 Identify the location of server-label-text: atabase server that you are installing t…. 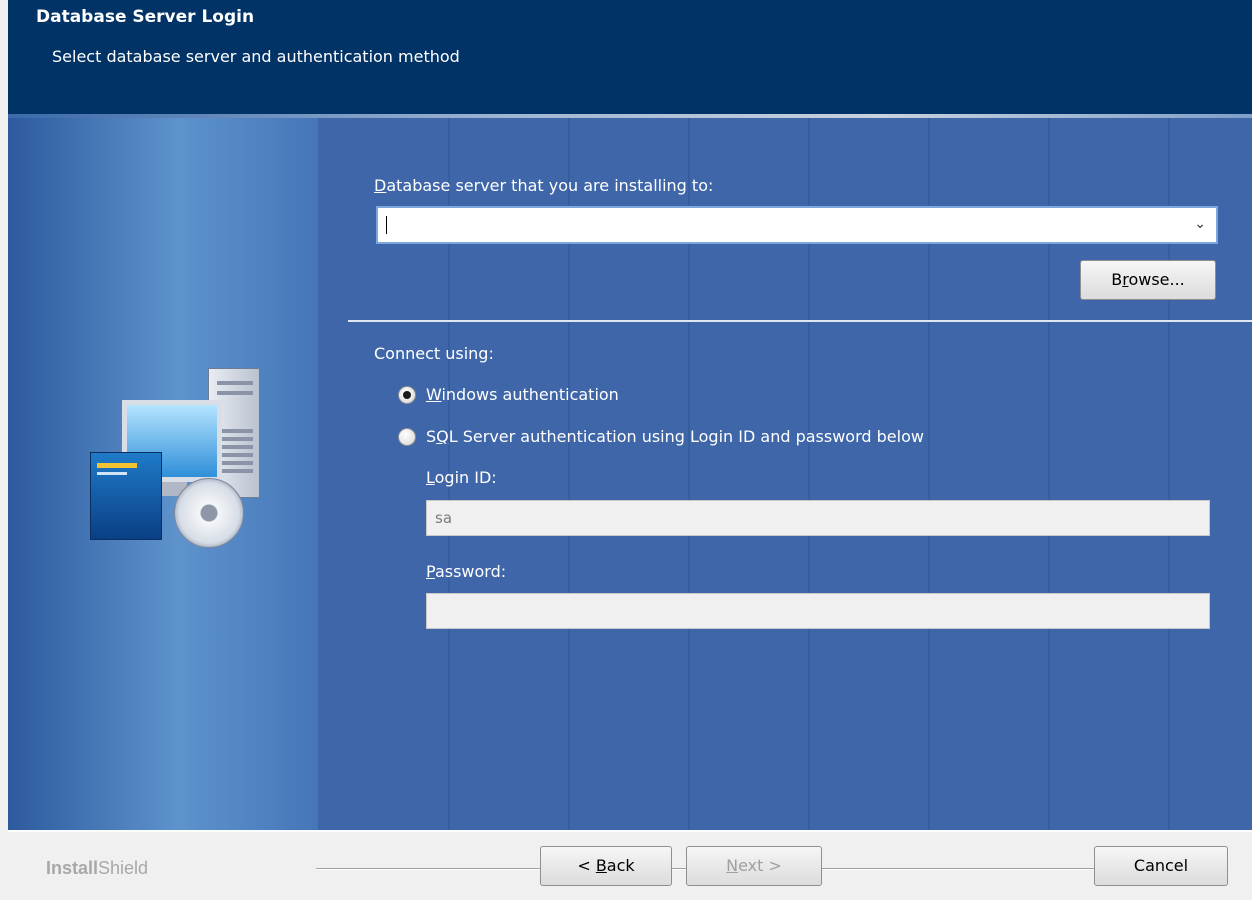
(550, 185).